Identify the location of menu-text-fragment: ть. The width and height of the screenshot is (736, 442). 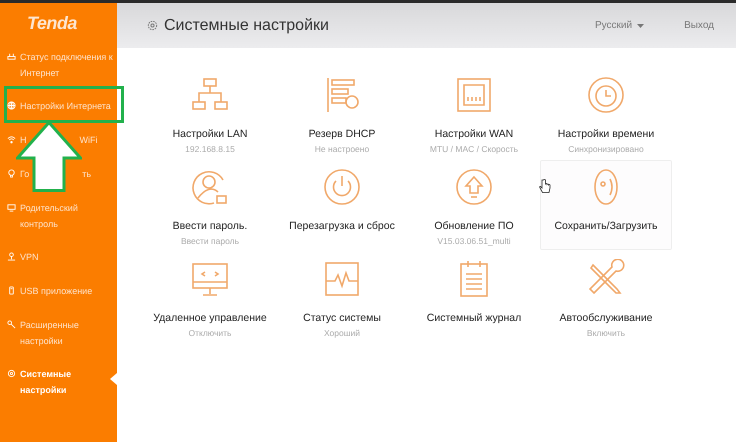
(87, 174).